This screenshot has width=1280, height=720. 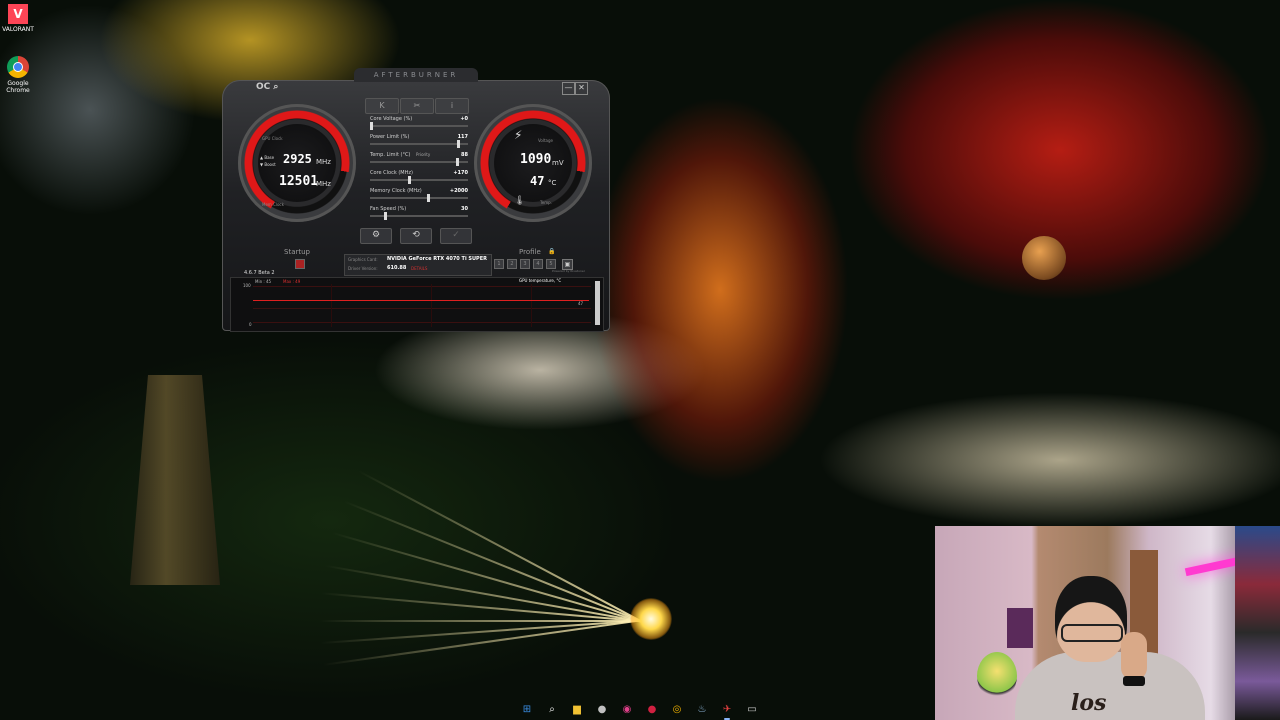 I want to click on search-icon: ⌕, so click(x=276, y=87).